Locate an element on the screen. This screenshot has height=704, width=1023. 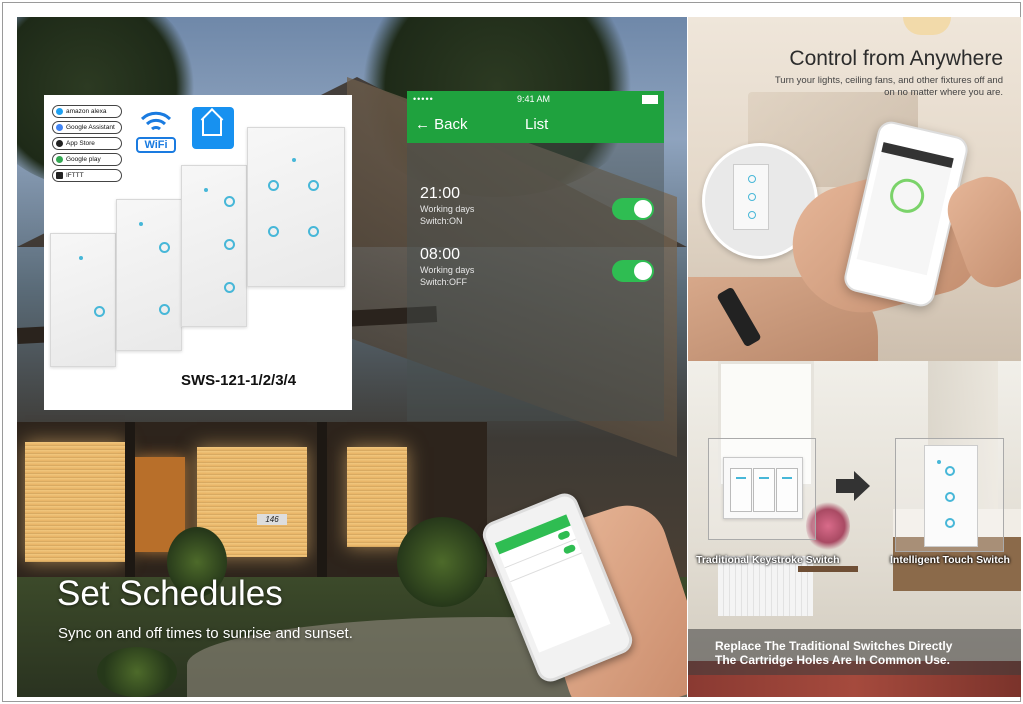
set-schedules-title: Set Schedules is located at coordinates (170, 593).